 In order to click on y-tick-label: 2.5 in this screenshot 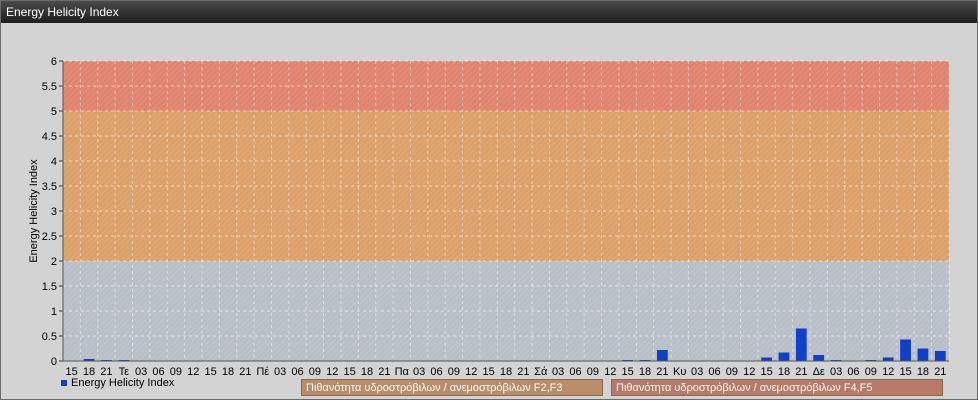, I will do `click(49, 237)`.